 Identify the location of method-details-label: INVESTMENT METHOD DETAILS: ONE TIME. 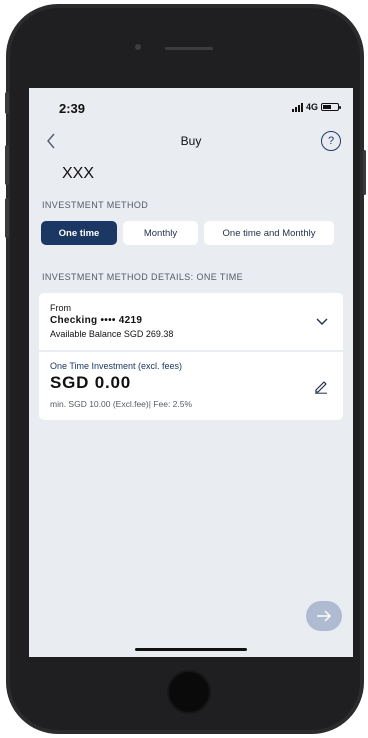
(143, 277).